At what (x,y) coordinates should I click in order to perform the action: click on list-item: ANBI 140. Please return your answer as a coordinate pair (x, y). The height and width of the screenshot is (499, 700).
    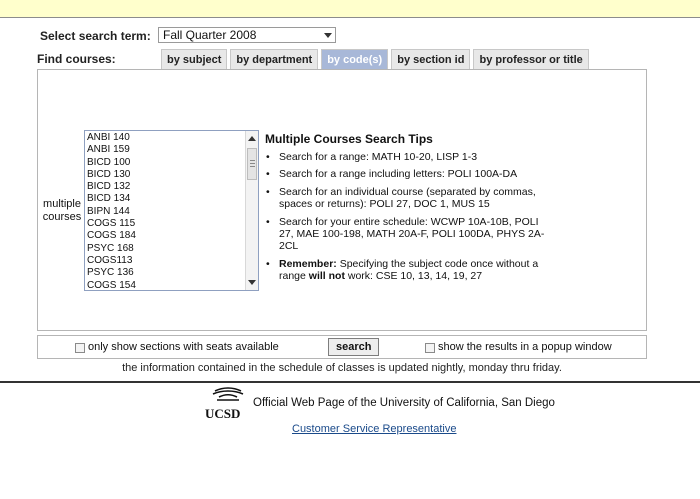
    Looking at the image, I should click on (108, 137).